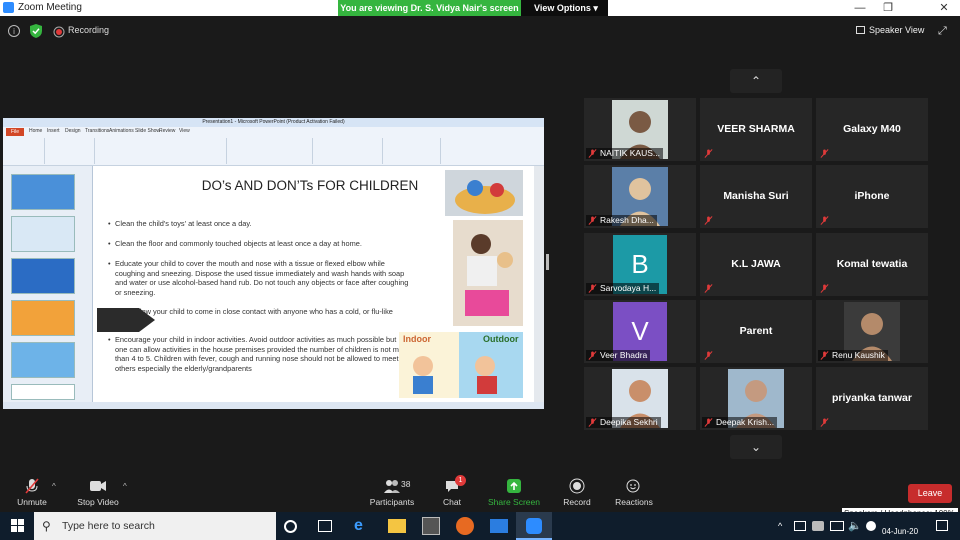 The height and width of the screenshot is (540, 960). I want to click on participant-name: Veer Bhadra, so click(624, 355).